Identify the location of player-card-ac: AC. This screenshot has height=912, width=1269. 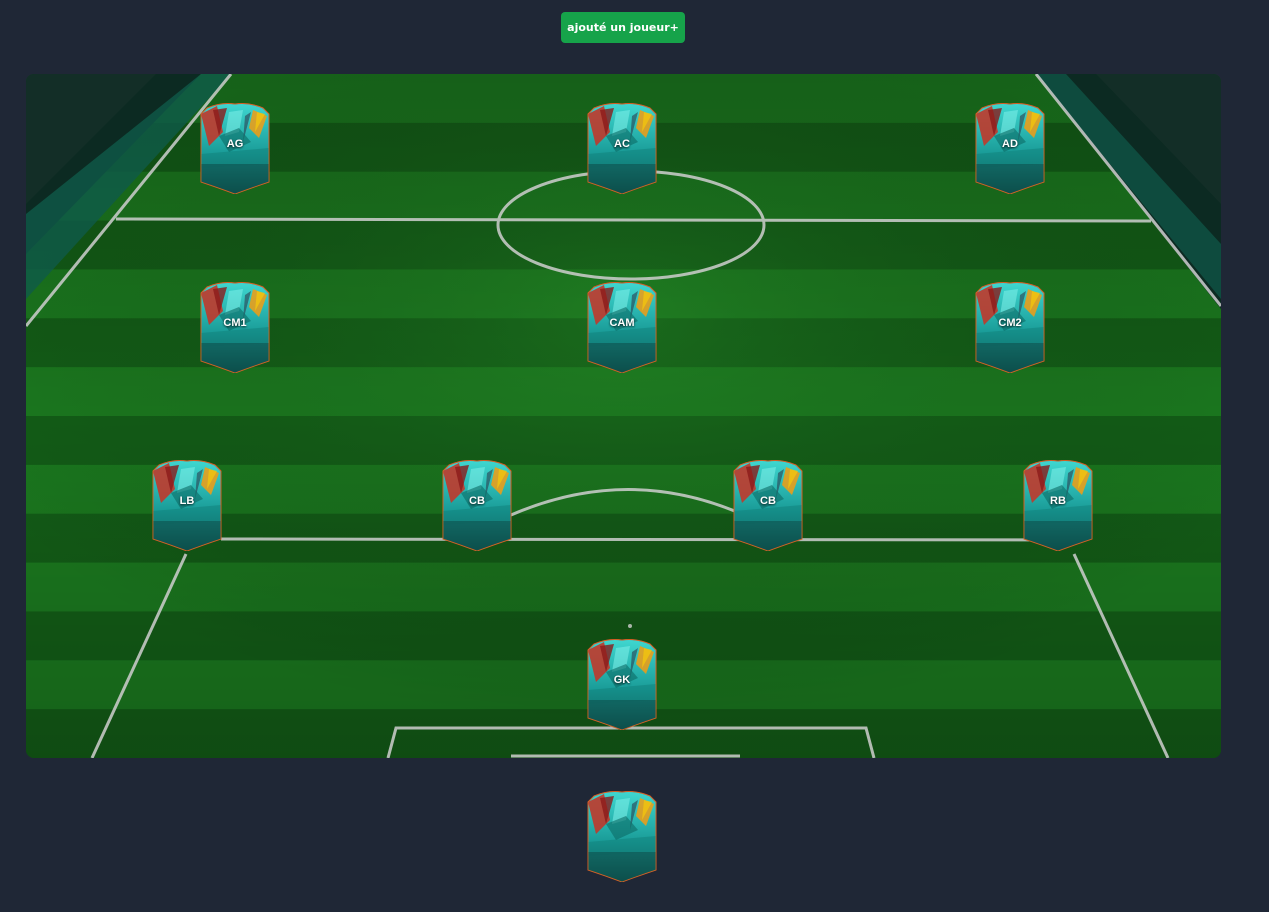
(622, 148).